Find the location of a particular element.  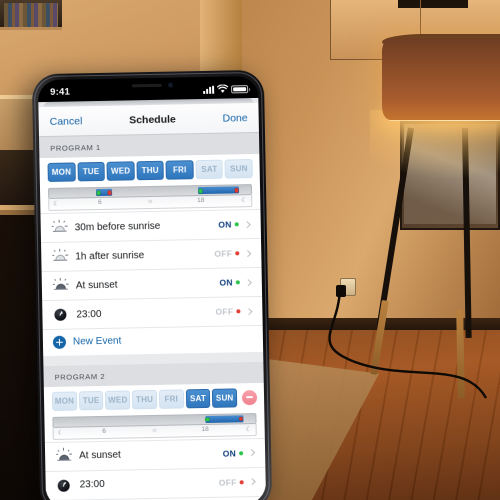

event-row: 1h after sunrise OFF is located at coordinates (151, 254).